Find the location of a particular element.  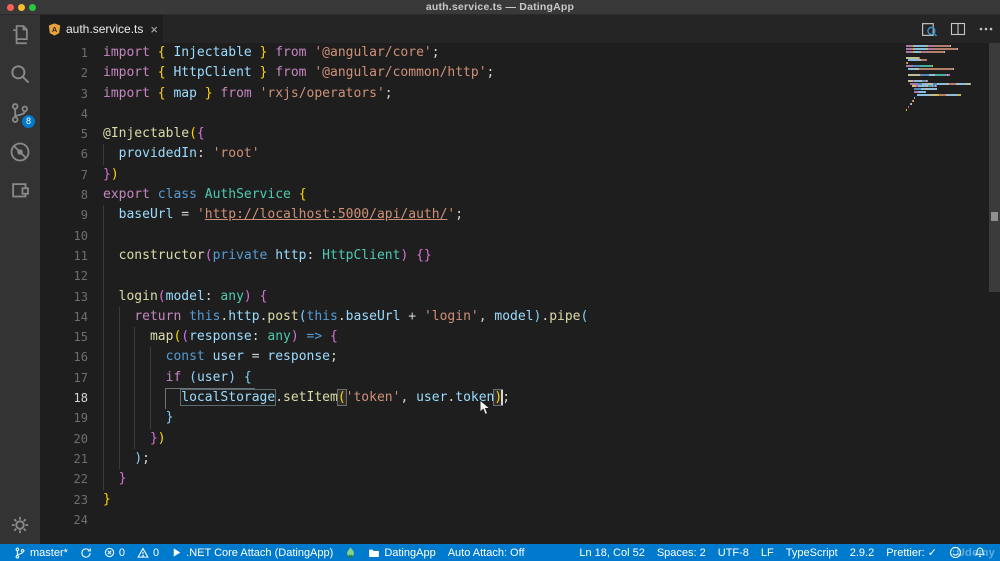

split-editor-icon is located at coordinates (958, 29).